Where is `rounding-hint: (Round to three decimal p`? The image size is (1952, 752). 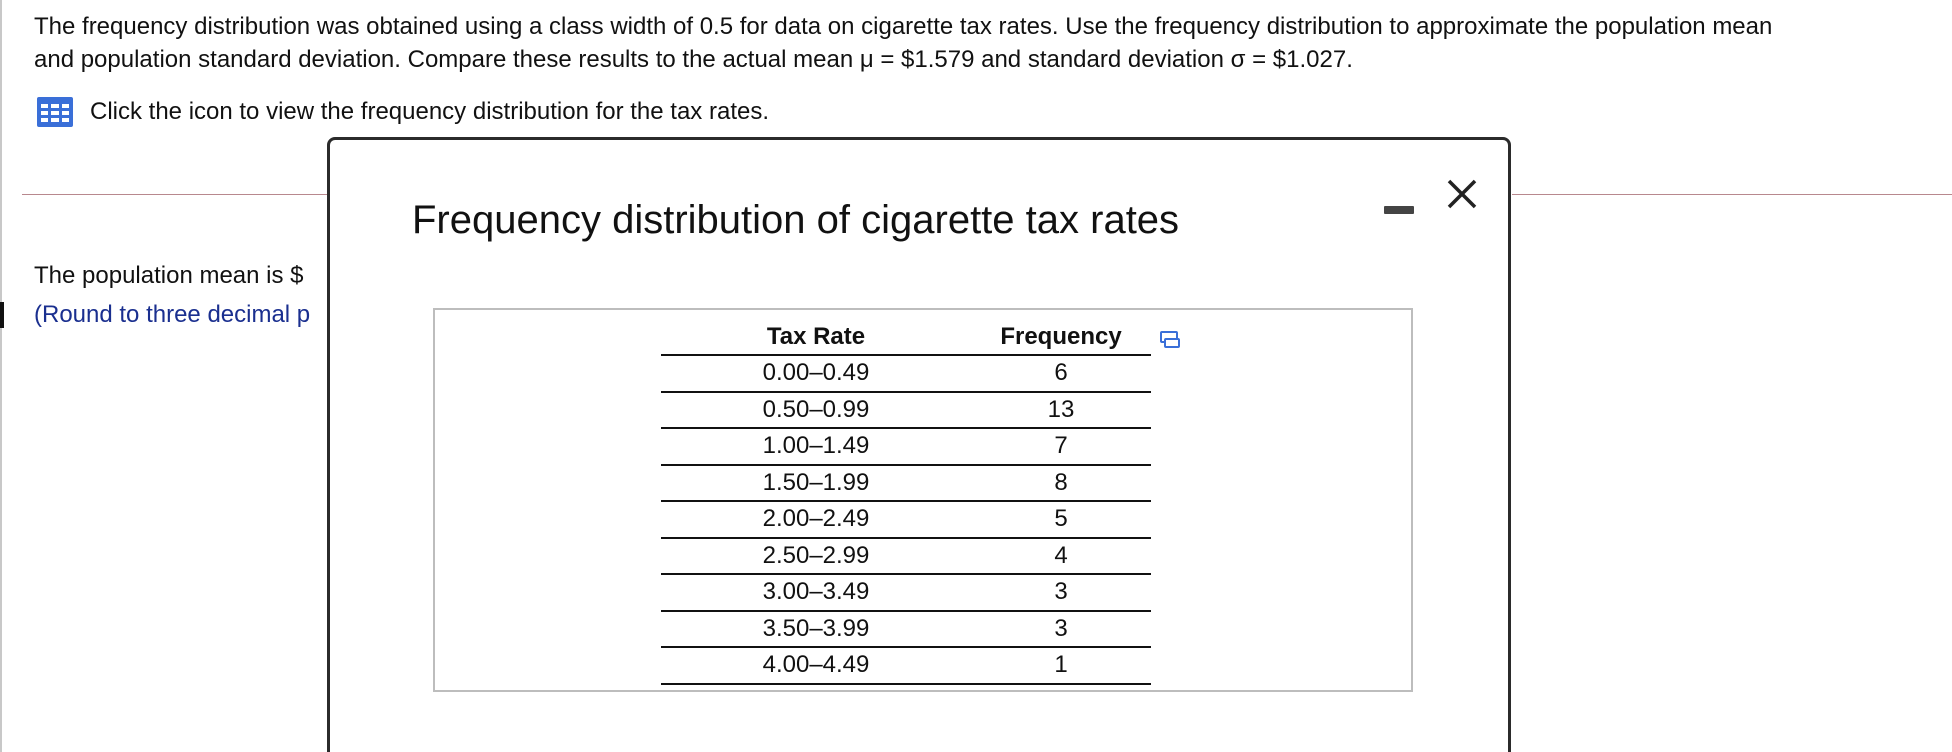 rounding-hint: (Round to three decimal p is located at coordinates (172, 314).